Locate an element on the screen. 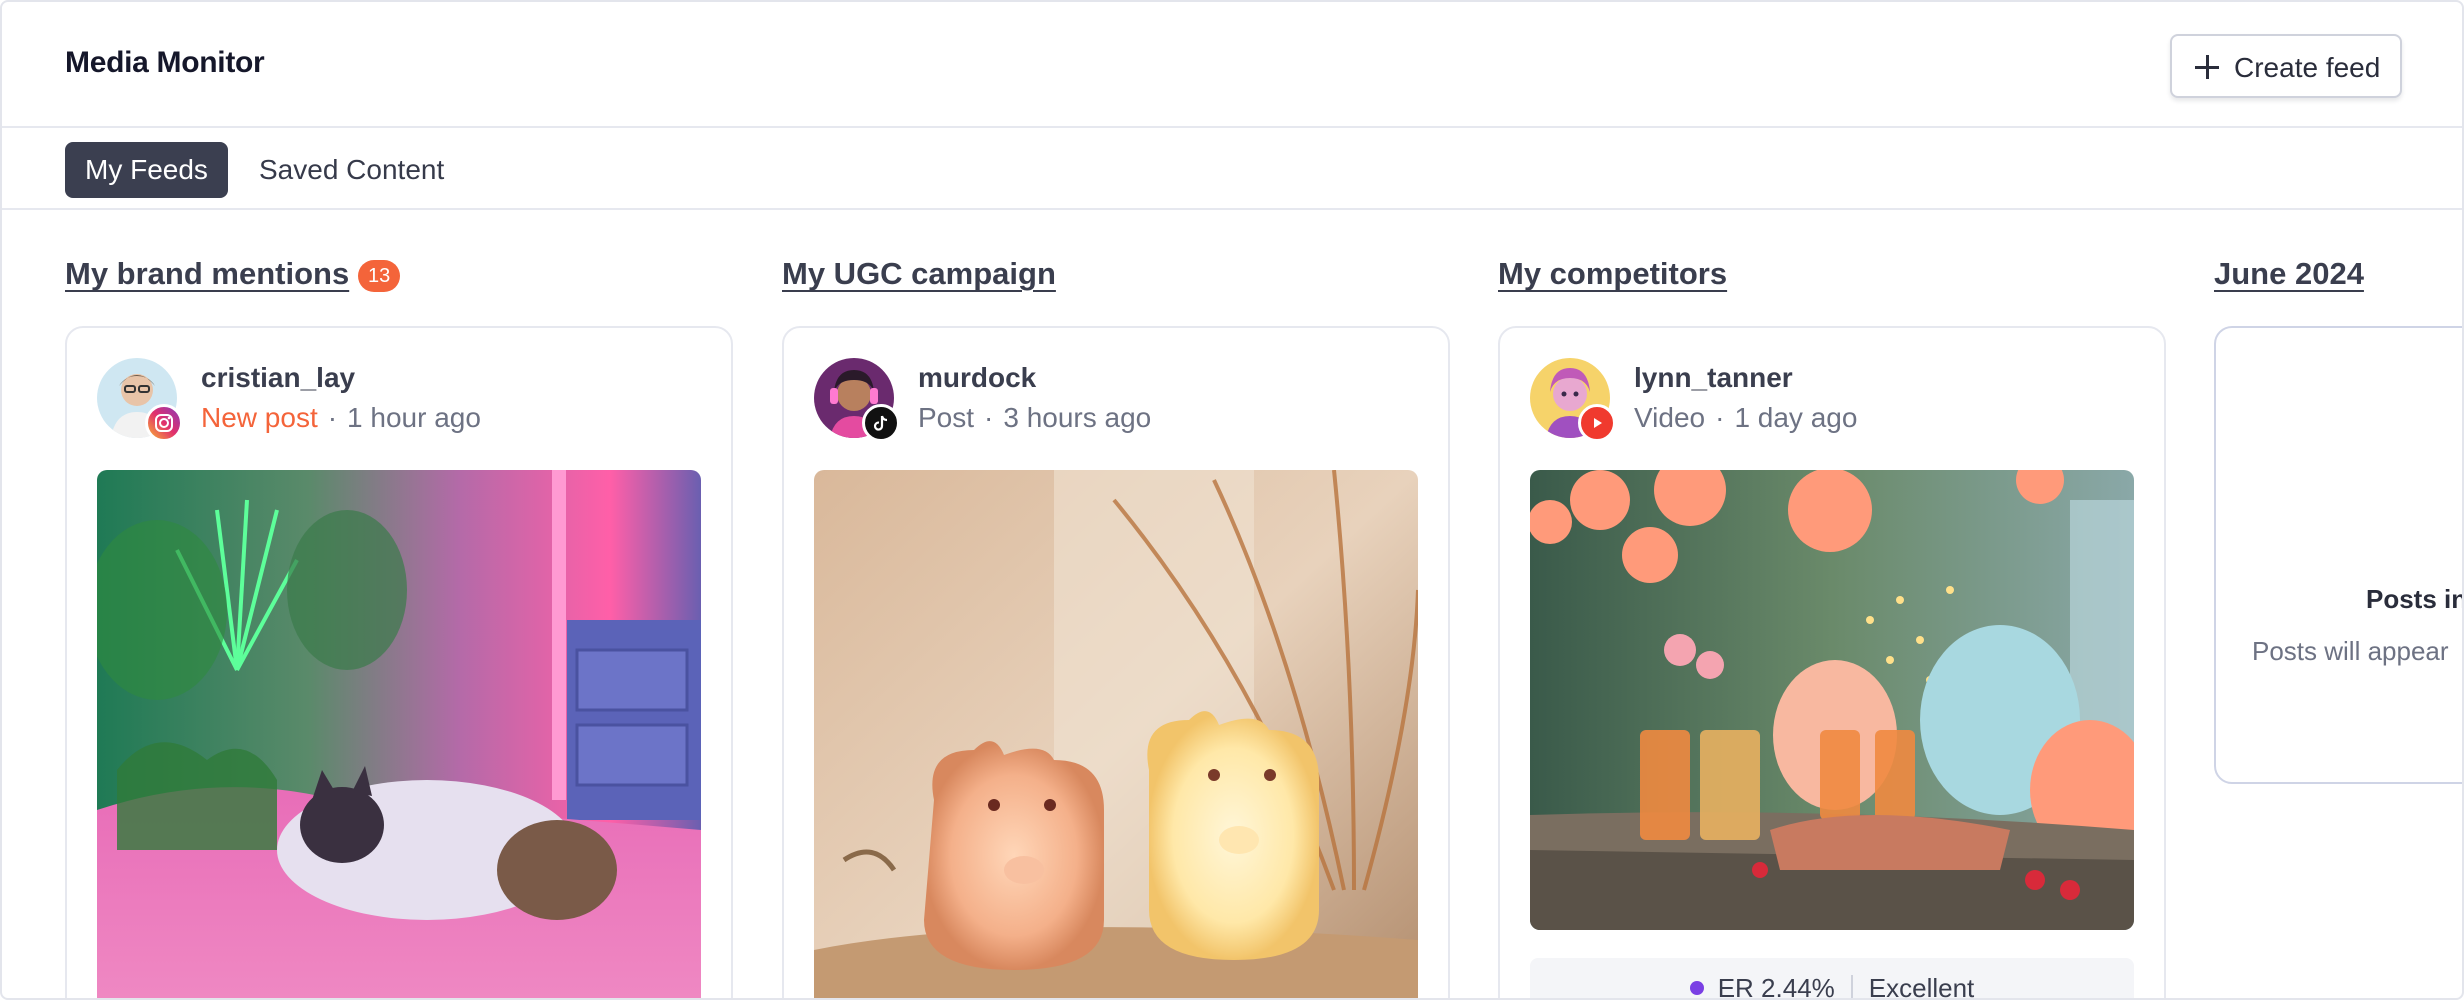 This screenshot has height=1000, width=2464. create-feed-button: Create feed is located at coordinates (2286, 66).